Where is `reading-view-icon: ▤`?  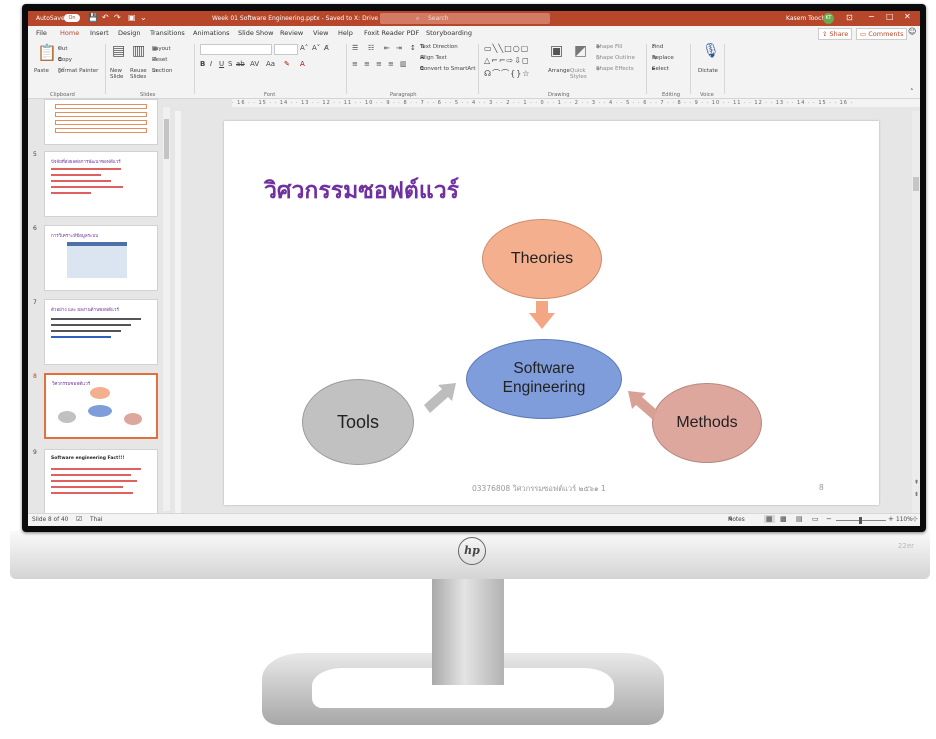 reading-view-icon: ▤ is located at coordinates (799, 519).